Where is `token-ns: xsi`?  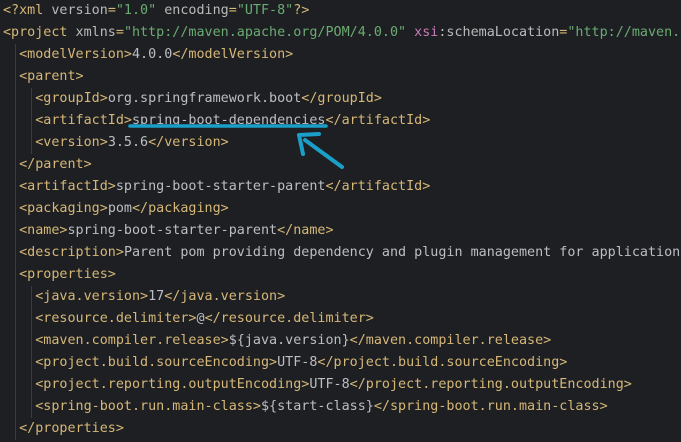 token-ns: xsi is located at coordinates (422, 32).